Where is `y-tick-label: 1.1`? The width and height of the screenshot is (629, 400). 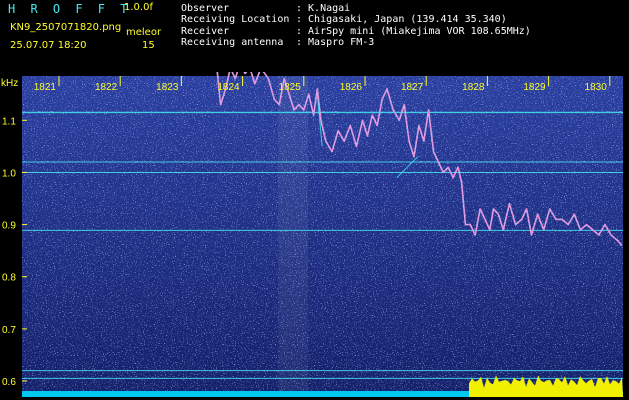 y-tick-label: 1.1 is located at coordinates (9, 121).